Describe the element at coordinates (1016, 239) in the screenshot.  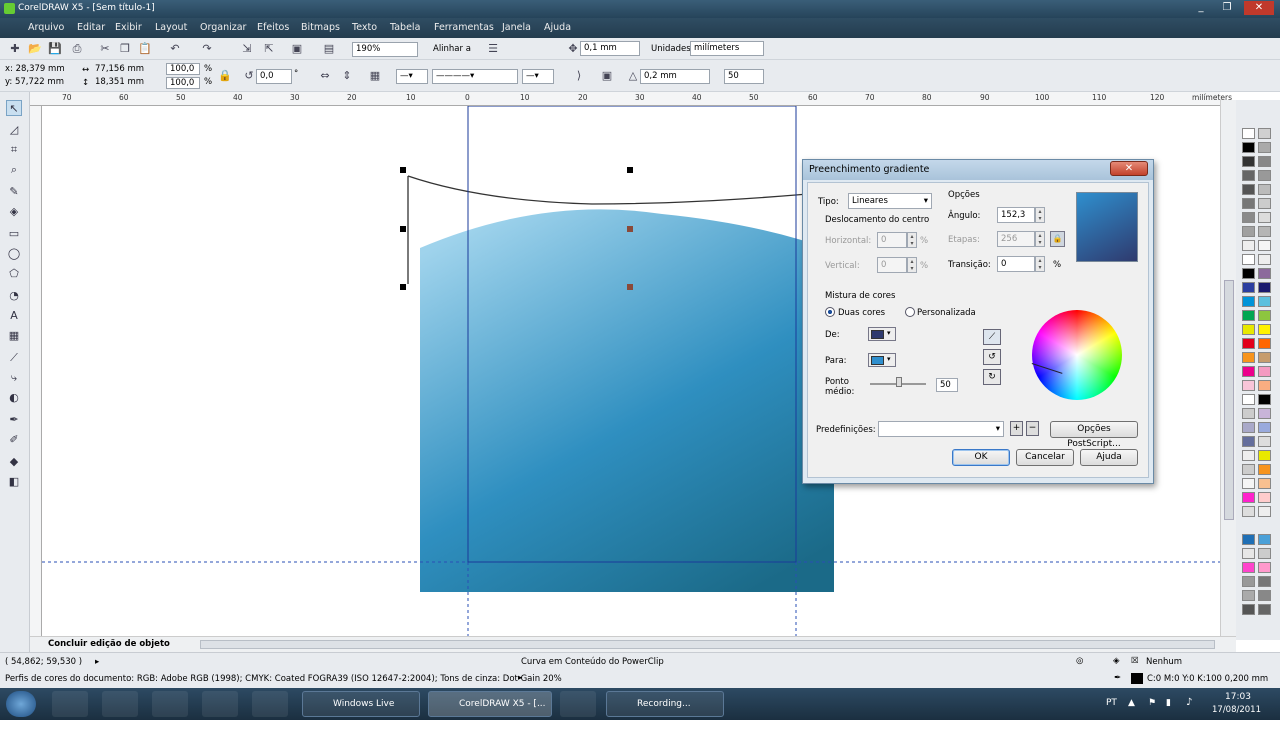
I see `steps-field: 256` at that location.